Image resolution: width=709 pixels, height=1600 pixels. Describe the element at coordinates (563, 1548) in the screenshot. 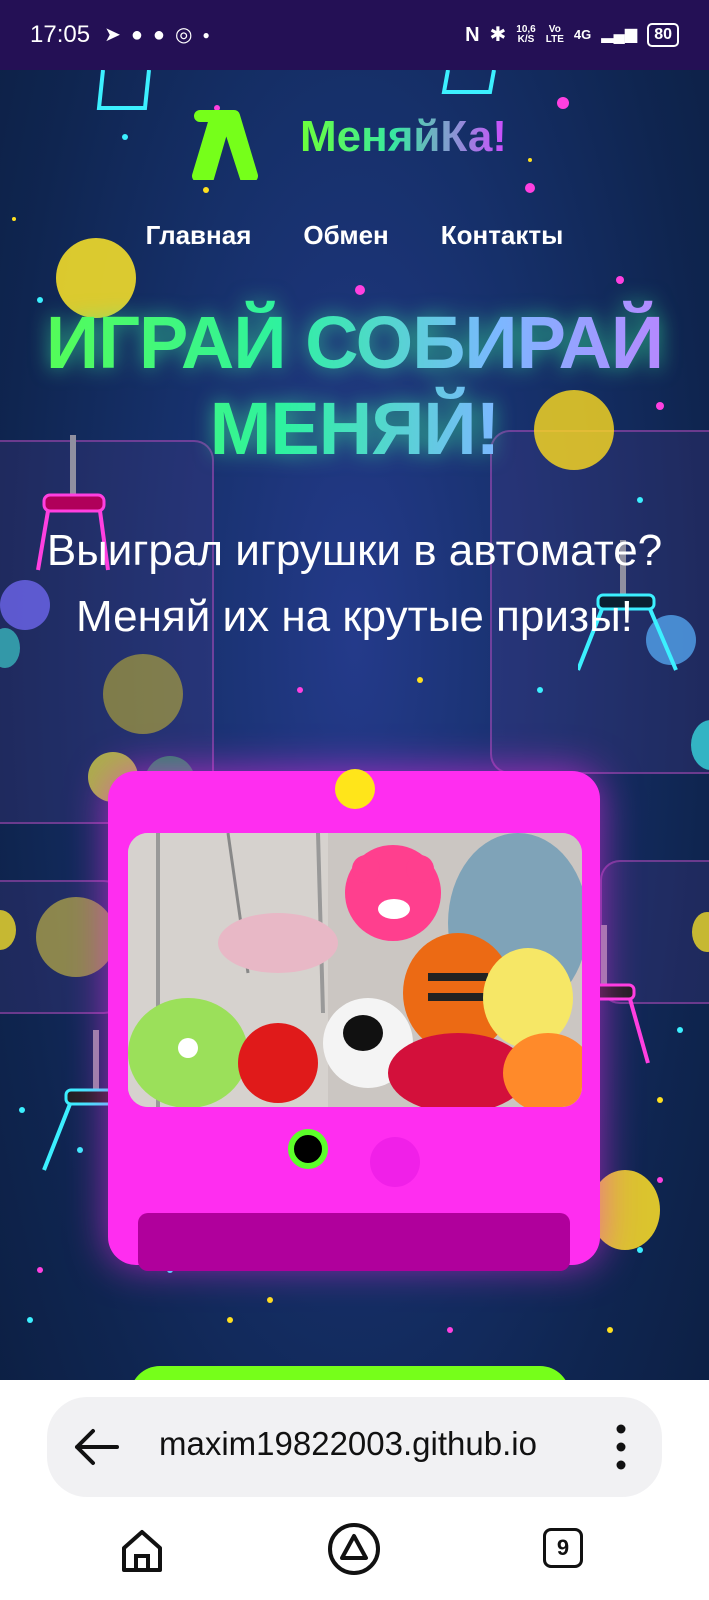

I see `tabs-button: 9` at that location.